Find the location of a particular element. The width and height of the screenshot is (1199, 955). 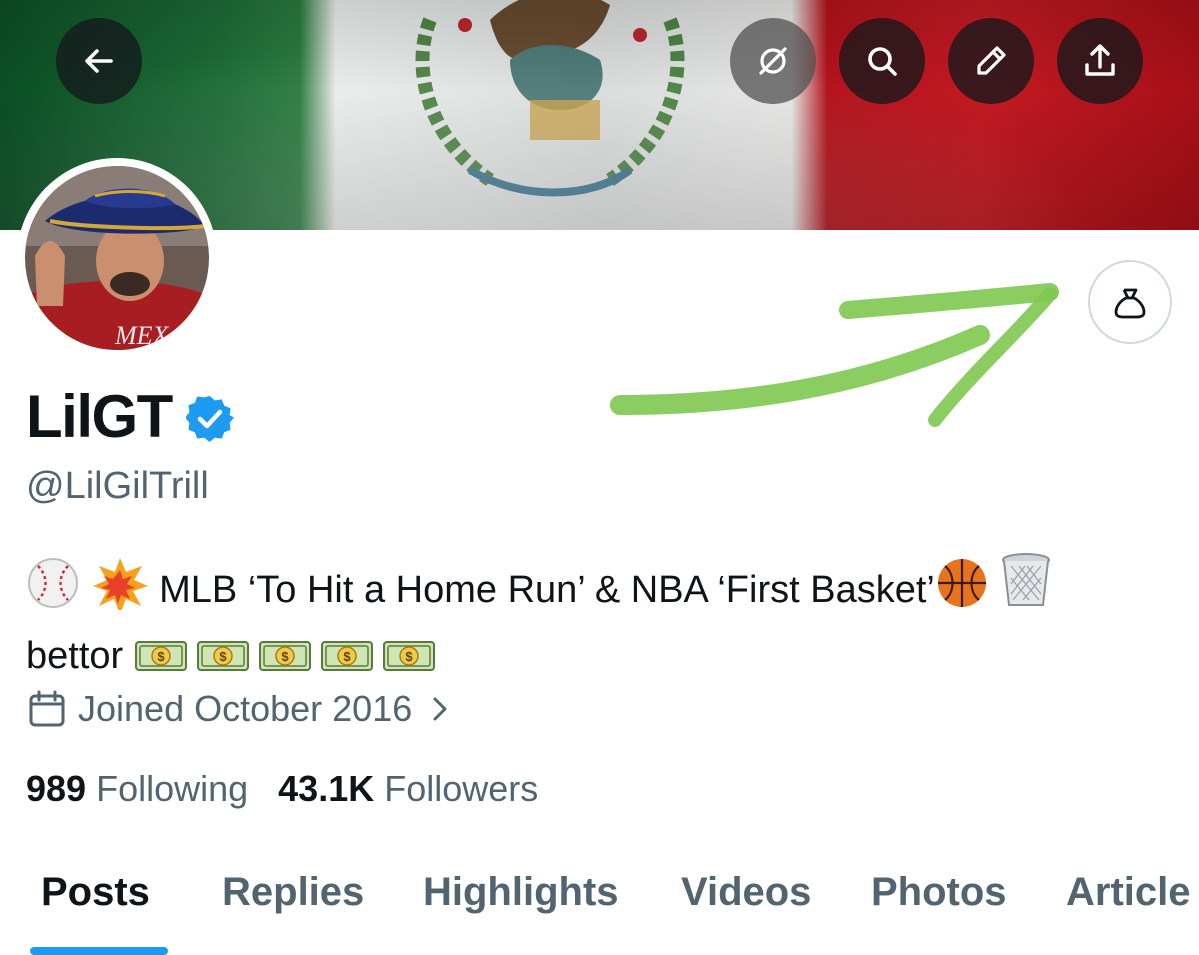

money-emoji-row: $ $ $ $ $ is located at coordinates (289, 656).